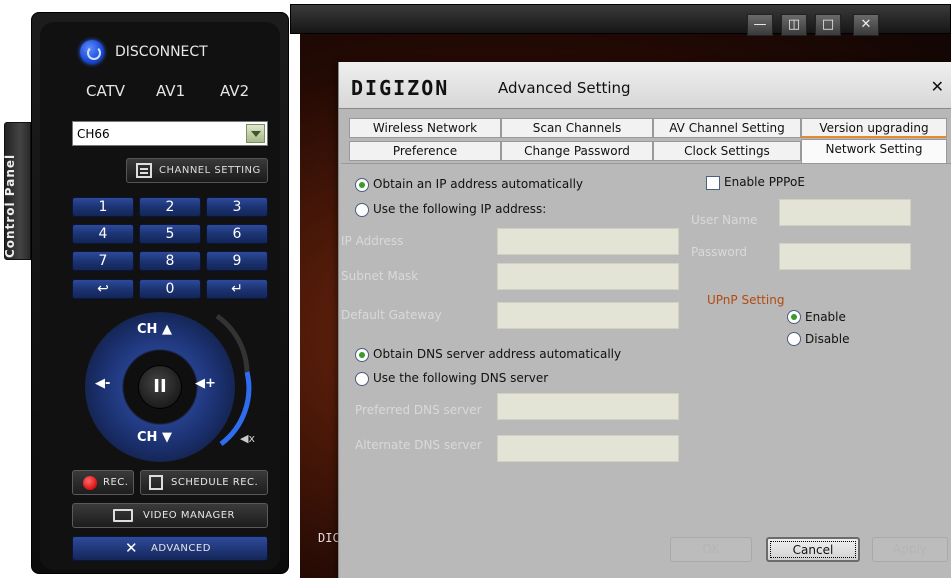 Image resolution: width=951 pixels, height=578 pixels. What do you see at coordinates (845, 256) in the screenshot?
I see `password-field` at bounding box center [845, 256].